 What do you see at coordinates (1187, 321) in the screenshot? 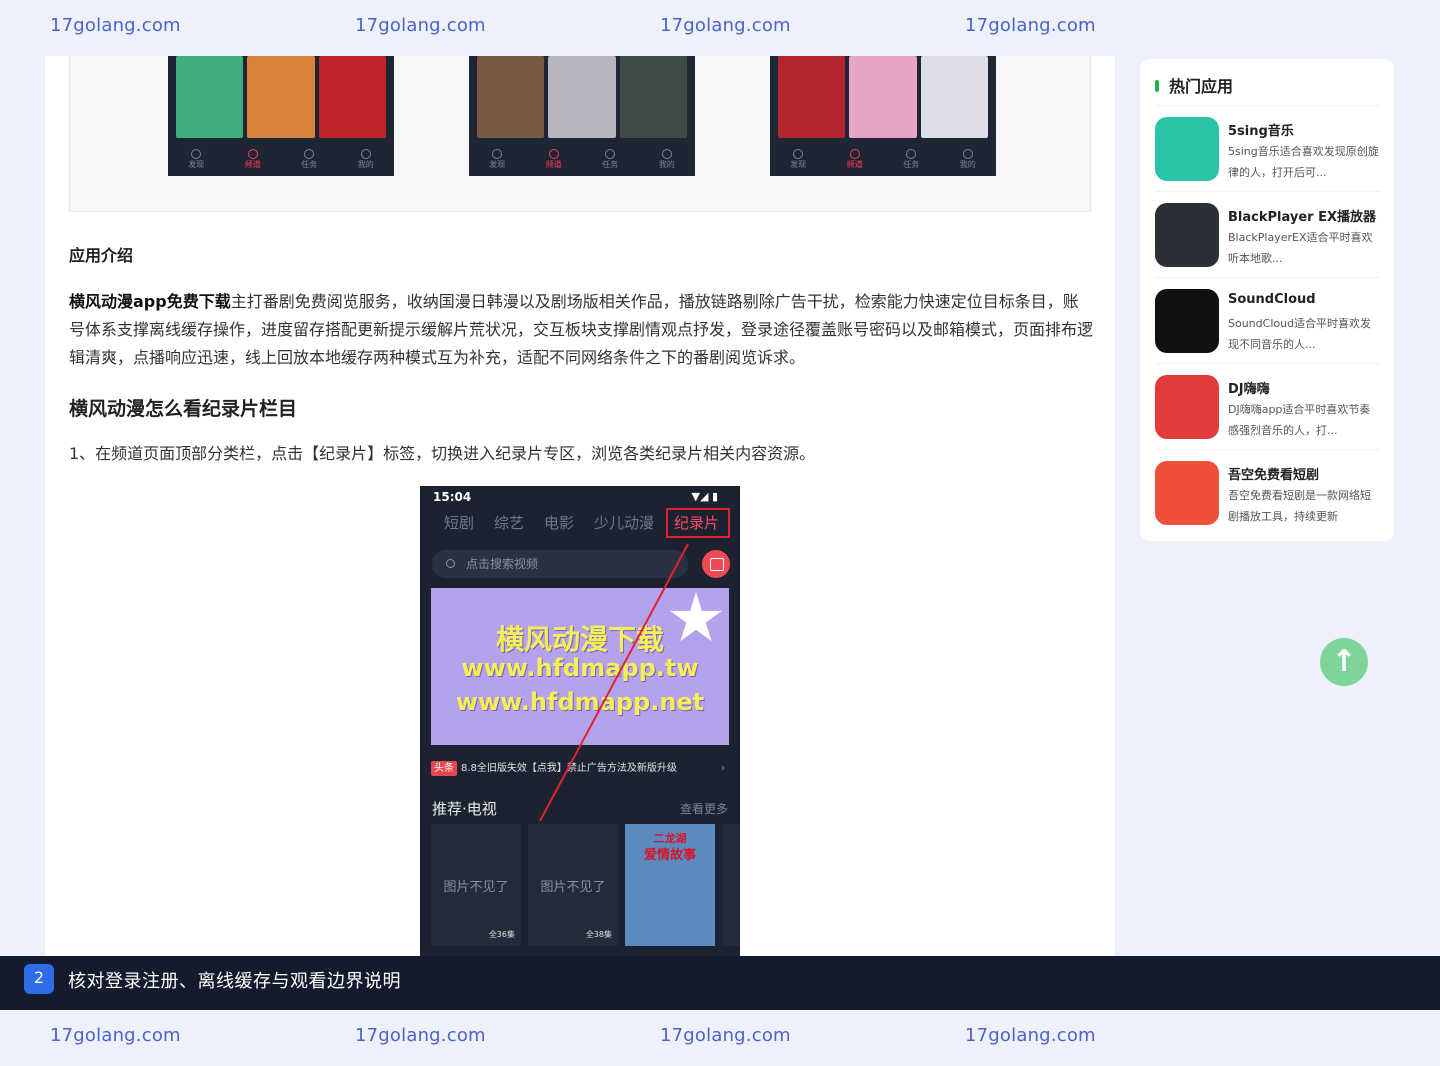
I see `soundcloud-icon` at bounding box center [1187, 321].